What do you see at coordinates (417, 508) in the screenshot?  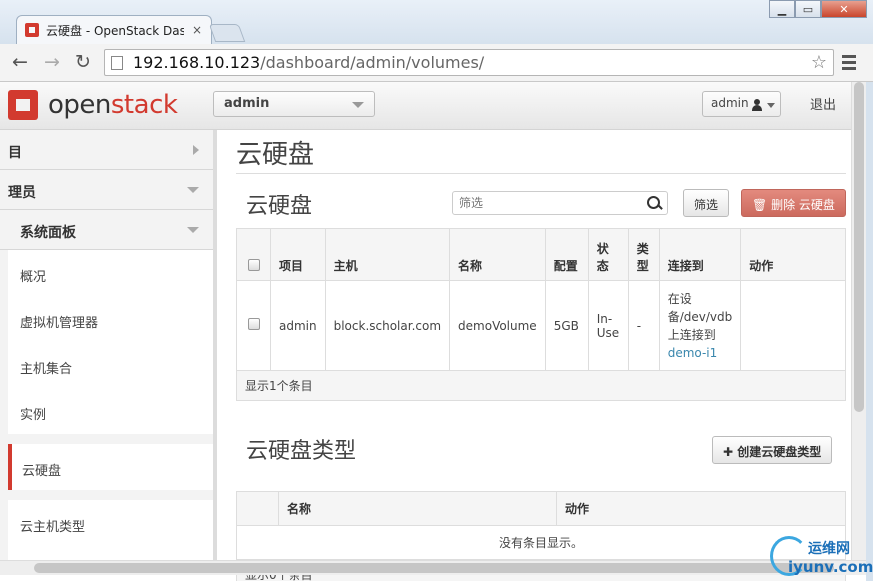 I see `column-header-type-name: 名称` at bounding box center [417, 508].